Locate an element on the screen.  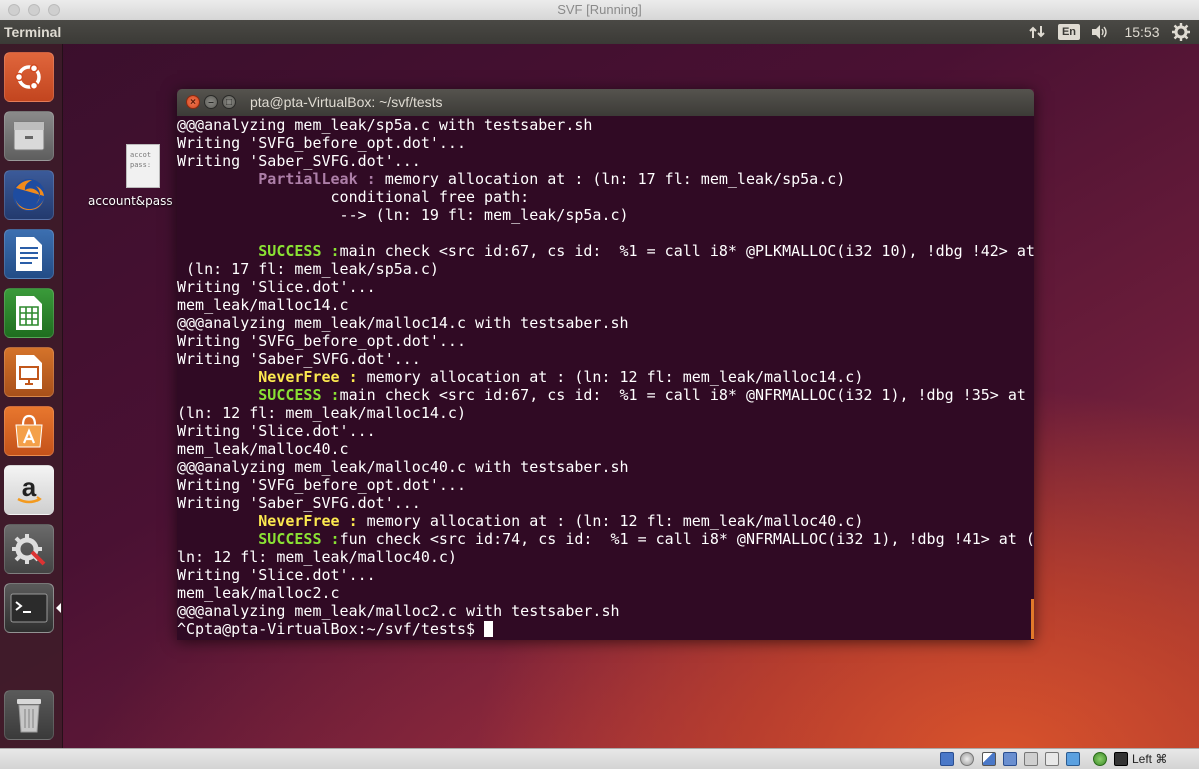
terminal-line: --> (ln: 19 fl: mem_leak/sp5a.c) is located at coordinates (605, 215).